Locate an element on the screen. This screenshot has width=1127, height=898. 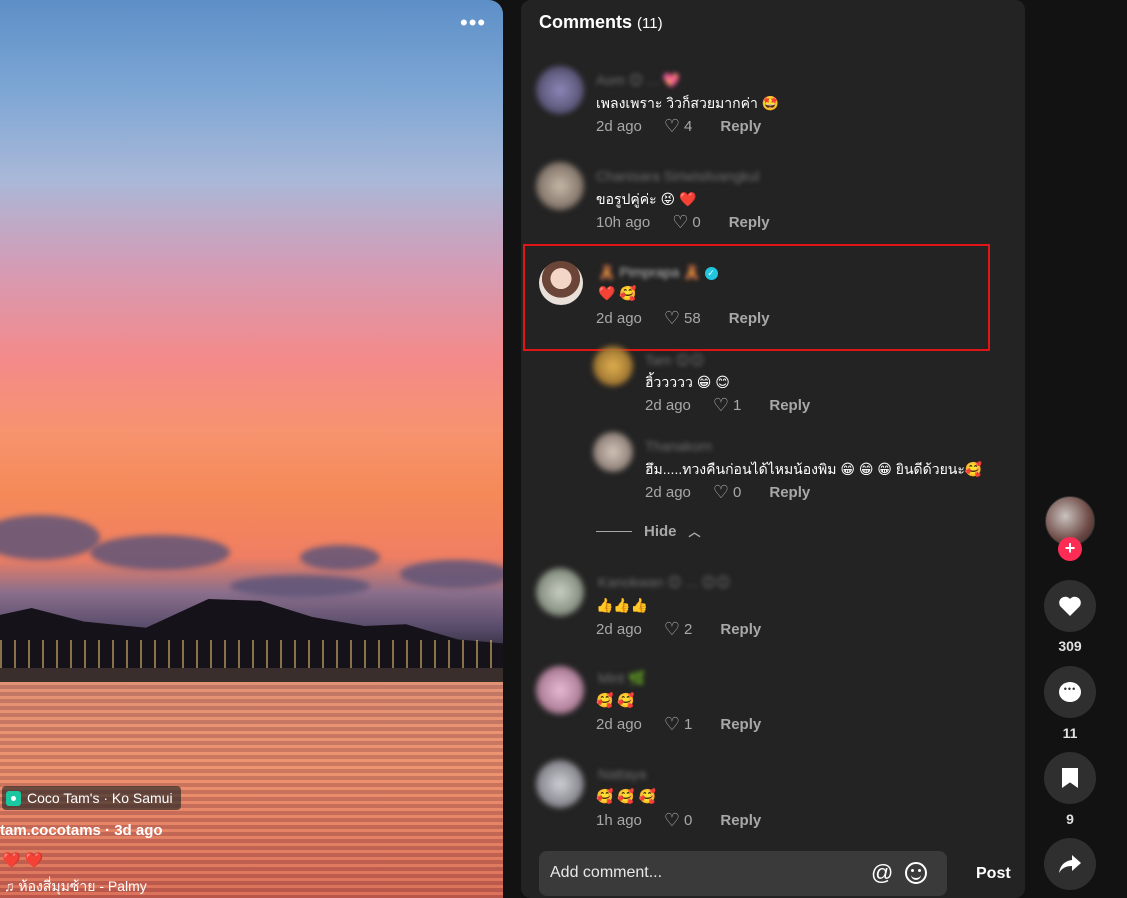
comments-title-label: Comments is located at coordinates (586, 22).